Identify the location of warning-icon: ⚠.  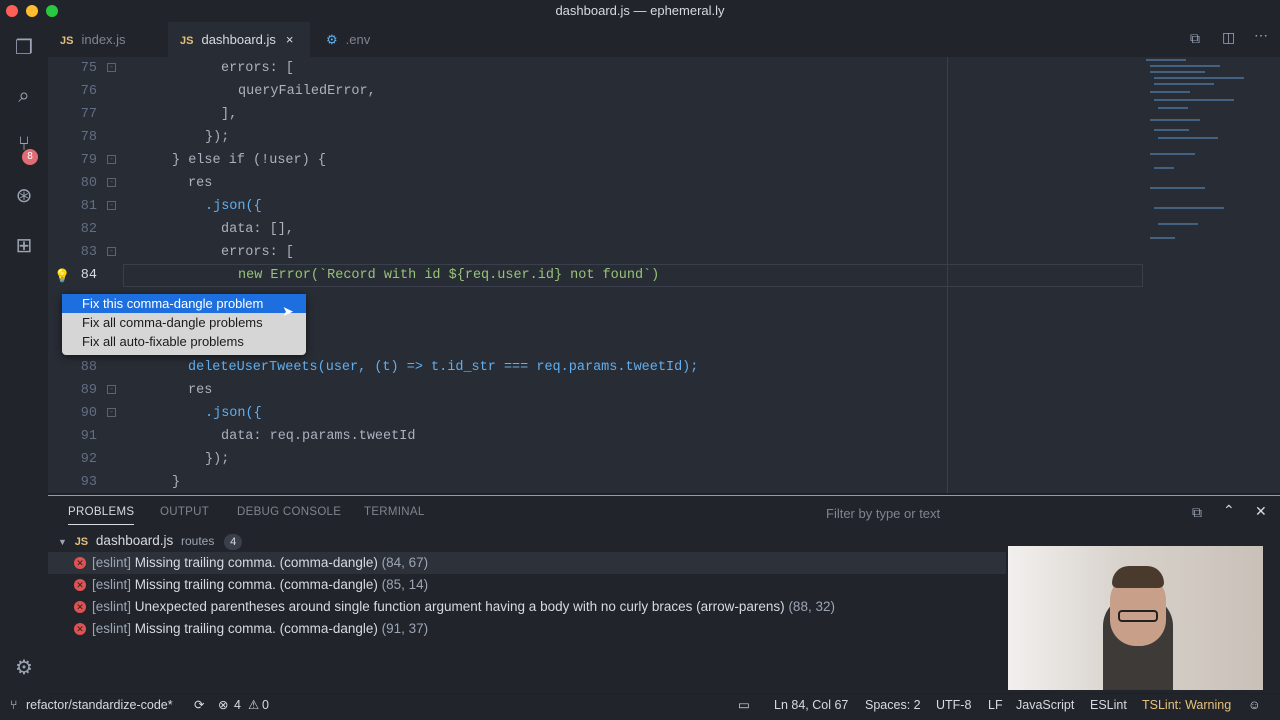
(254, 705).